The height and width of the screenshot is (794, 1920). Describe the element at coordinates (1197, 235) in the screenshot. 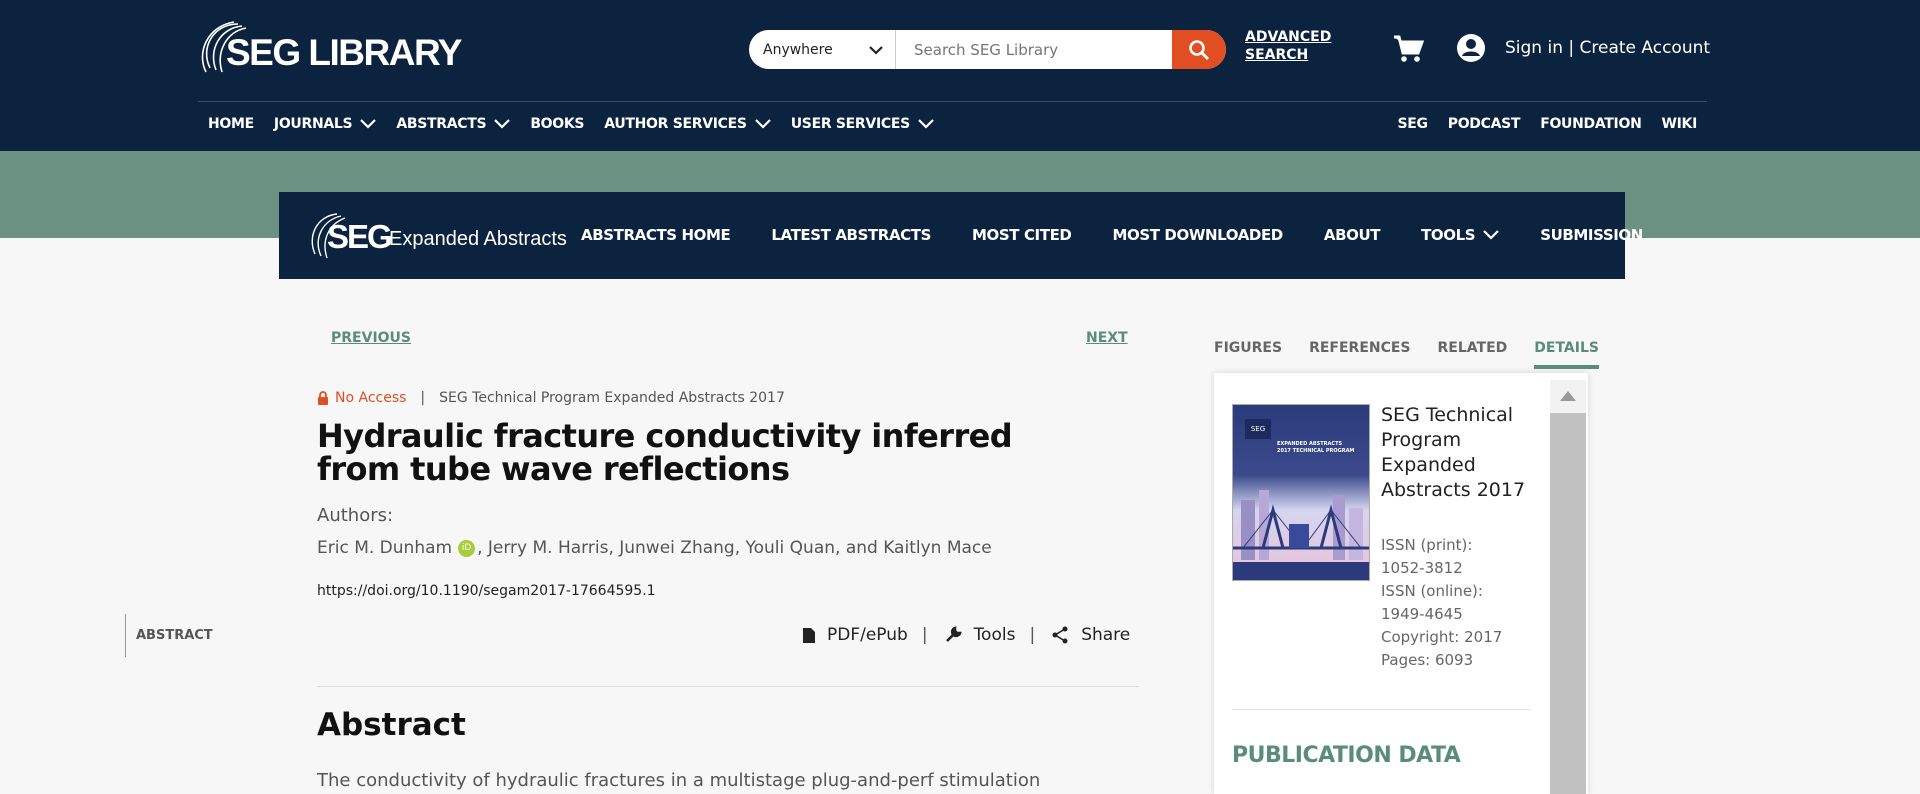

I see `subnav-most-downloaded: MOST DOWNLOADED` at that location.